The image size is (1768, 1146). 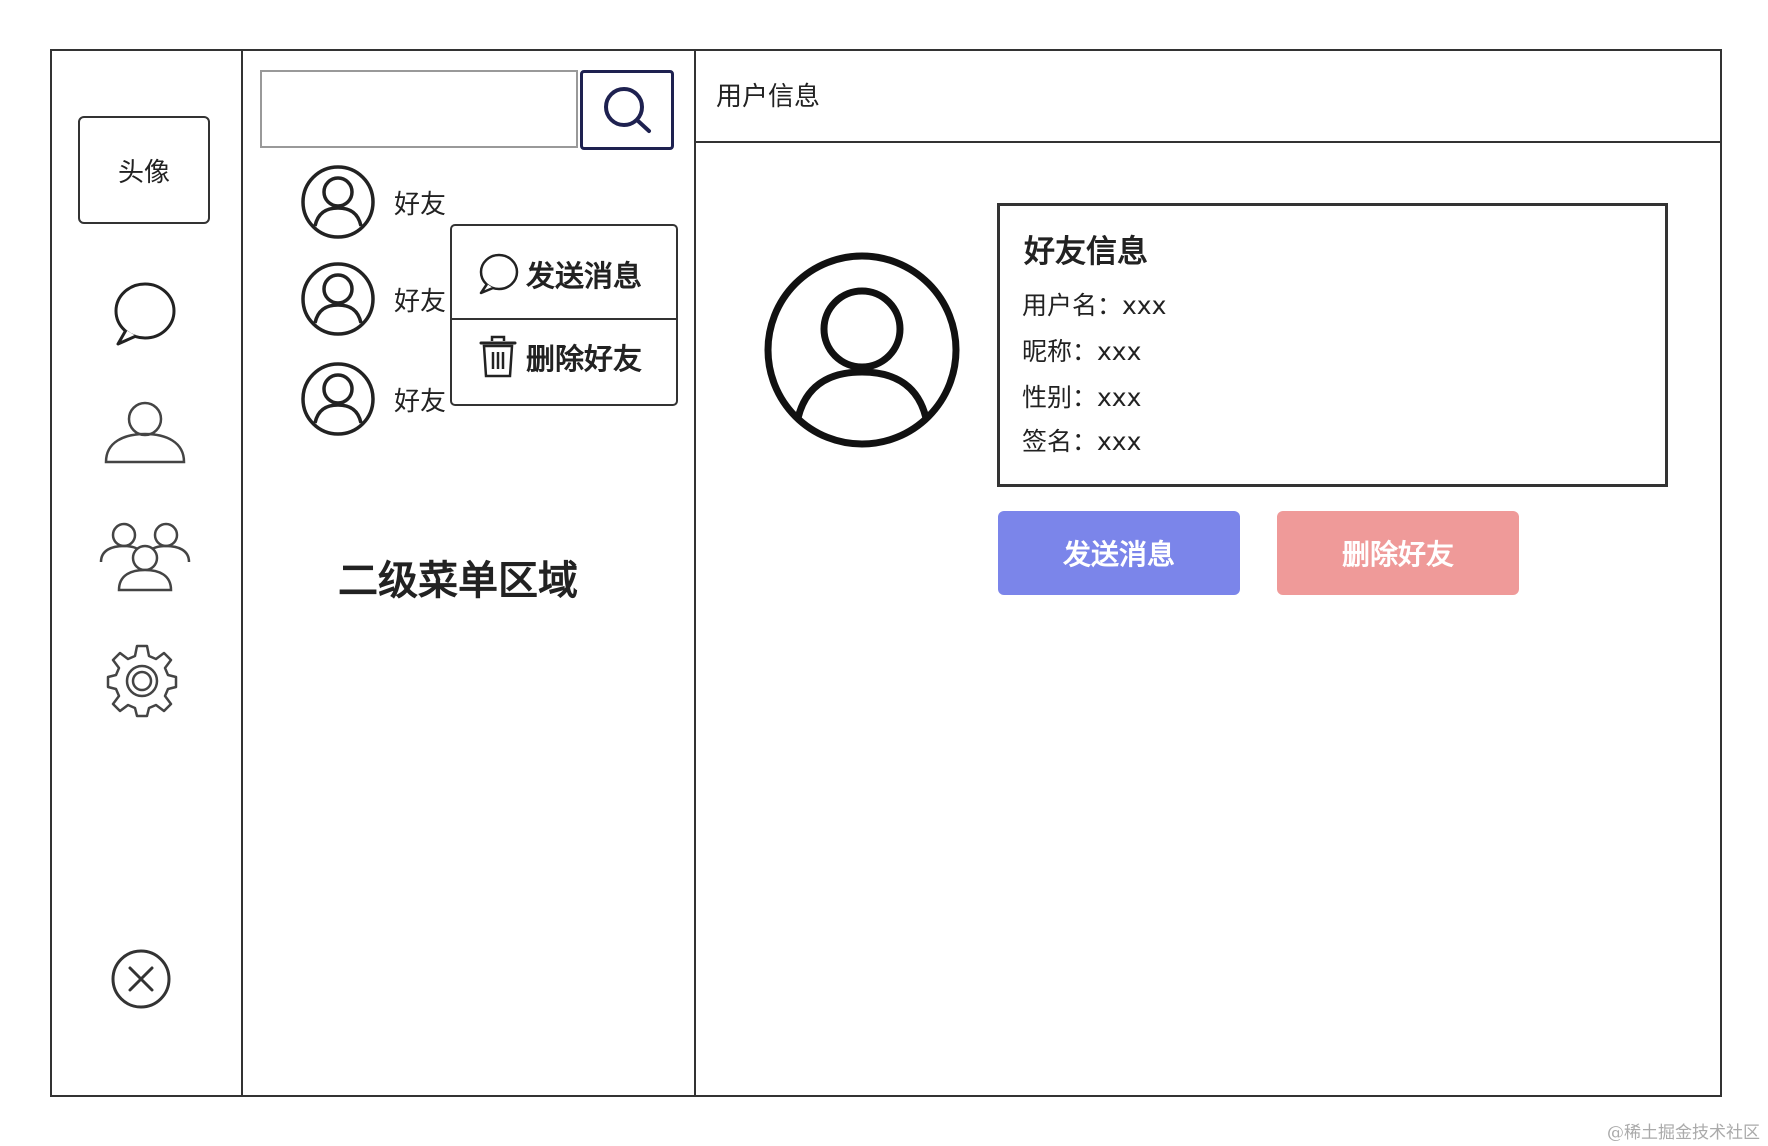 I want to click on delete-friend-button: 删除好友, so click(x=1398, y=553).